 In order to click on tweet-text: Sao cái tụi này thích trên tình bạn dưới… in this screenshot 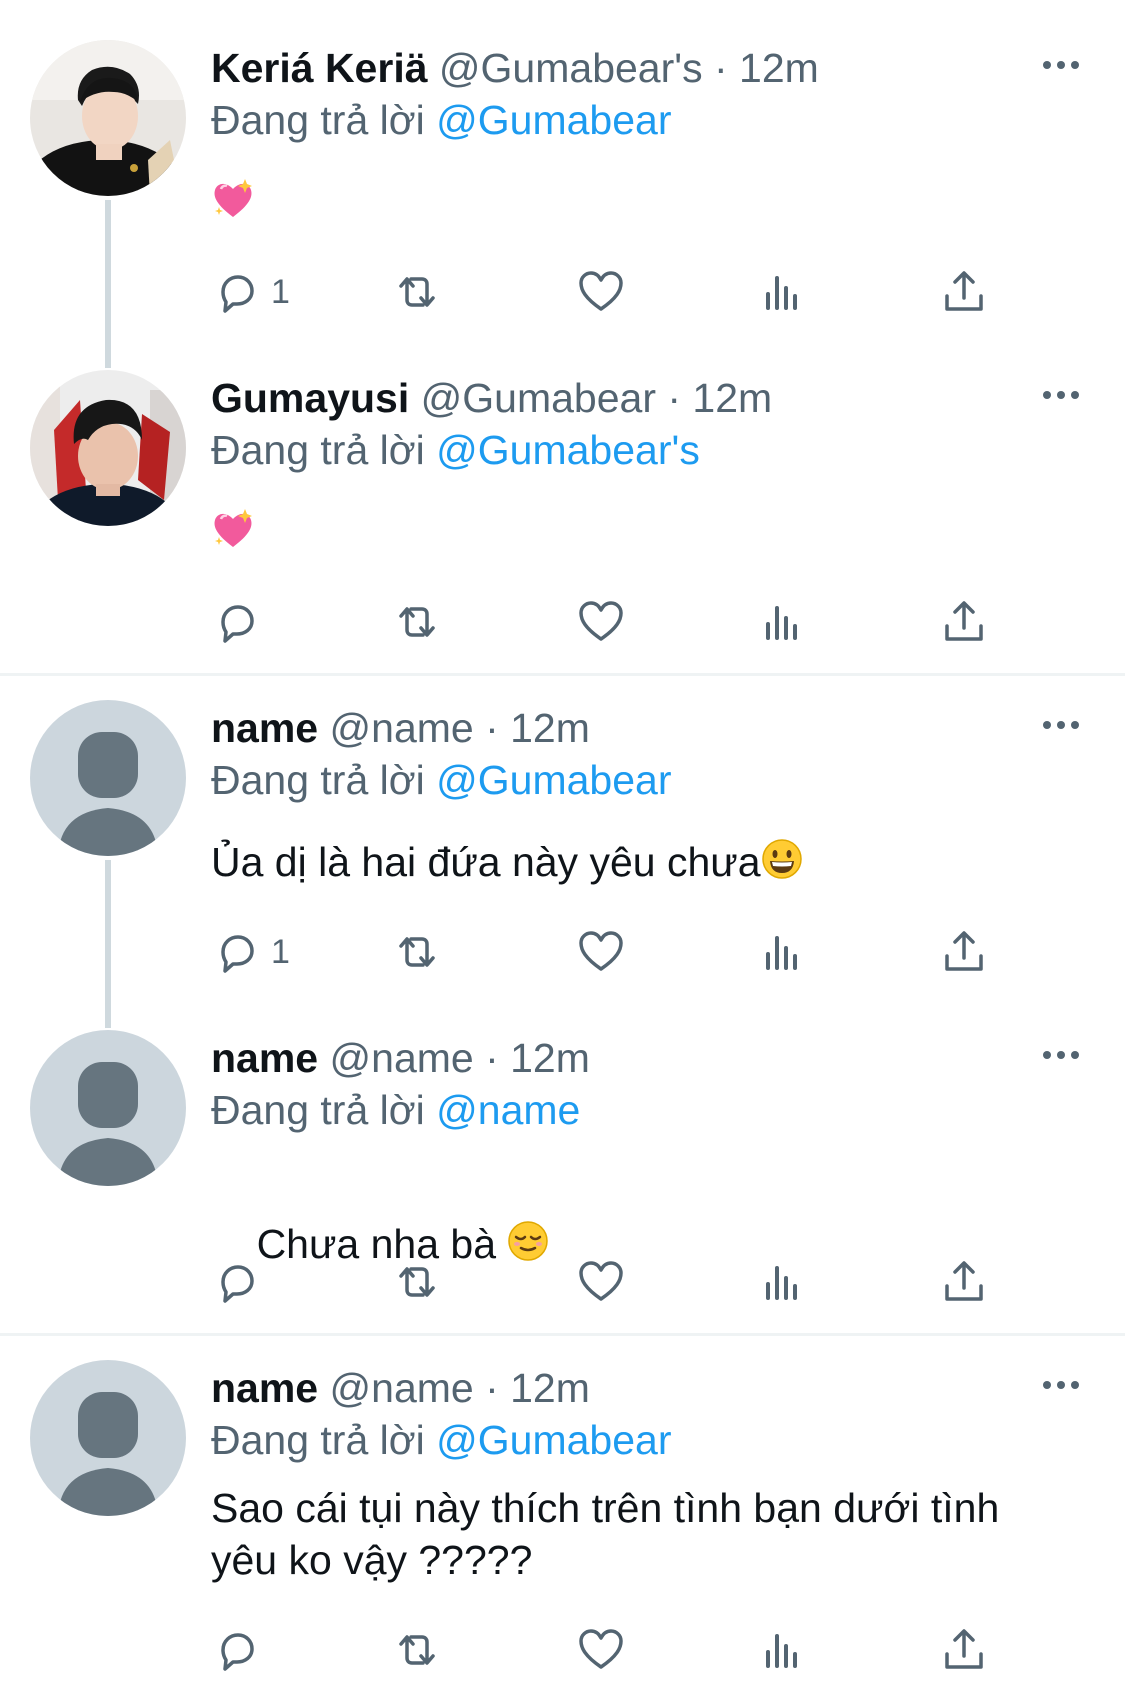, I will do `click(605, 1534)`.